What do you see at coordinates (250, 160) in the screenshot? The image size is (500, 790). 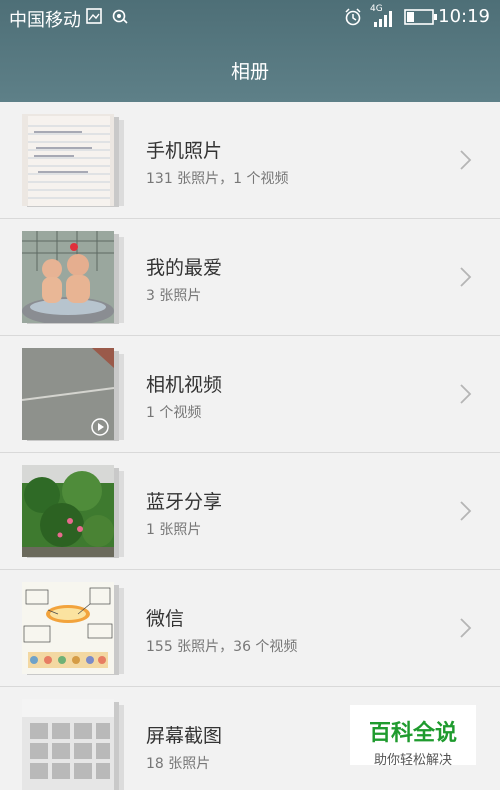 I see `album-row-phone-photos: 手机照片 131 张照片，1 个视频` at bounding box center [250, 160].